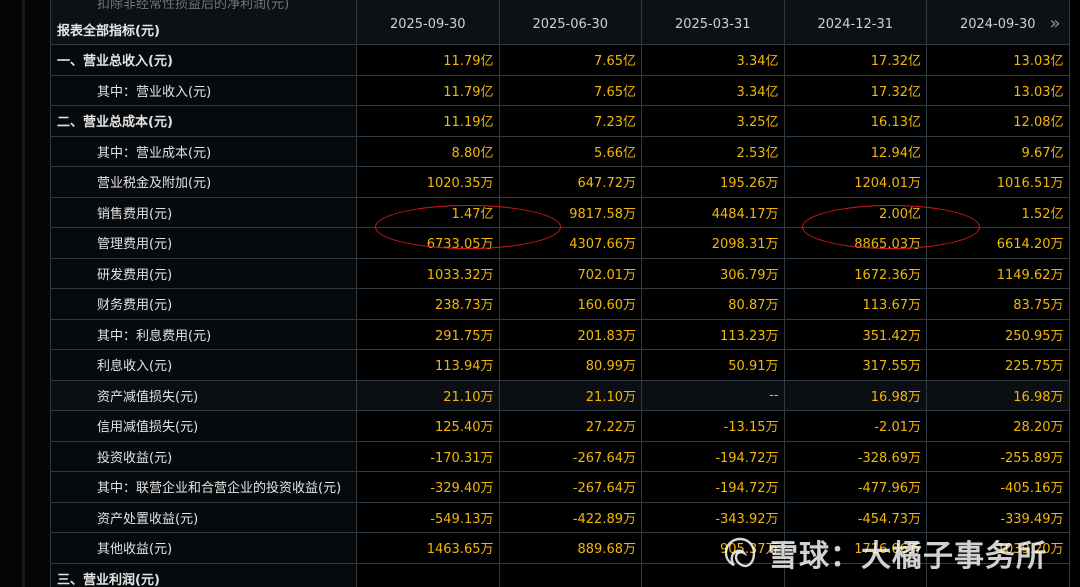  What do you see at coordinates (570, 273) in the screenshot?
I see `value-cell: 702.01万` at bounding box center [570, 273].